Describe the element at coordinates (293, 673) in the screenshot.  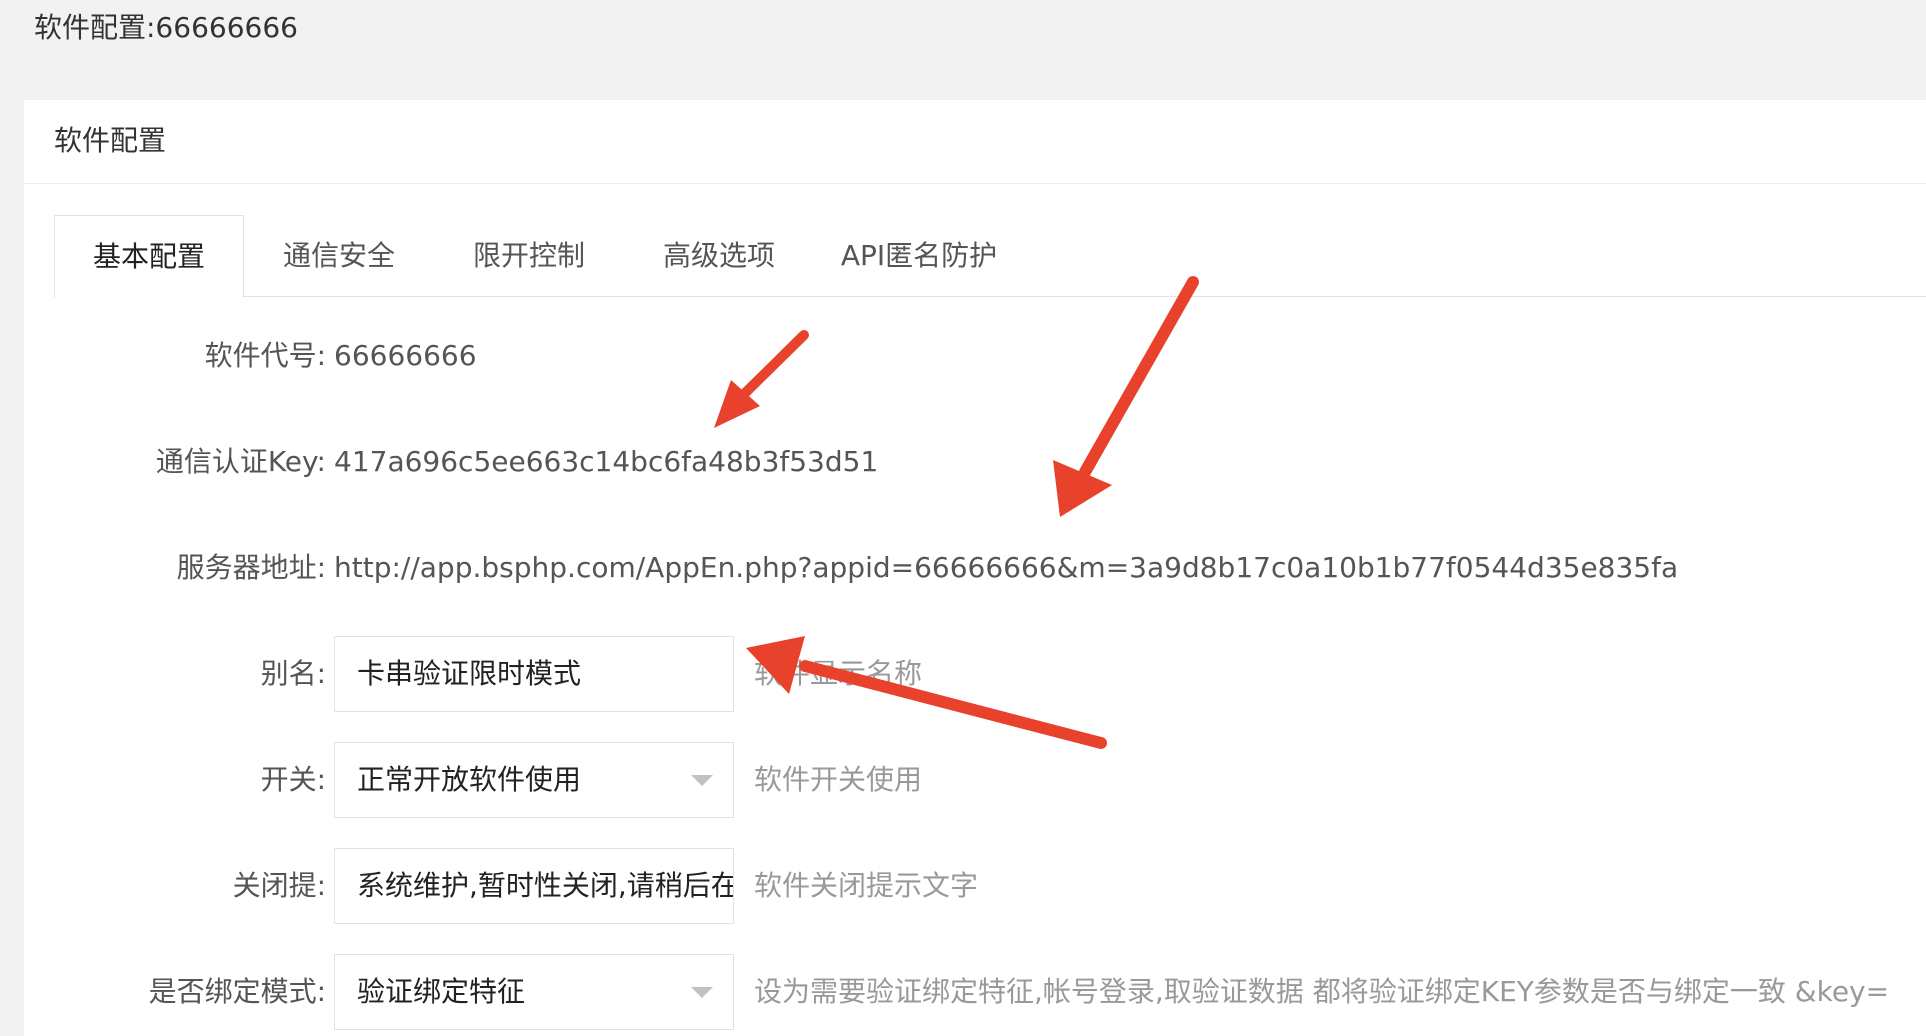
I see `alias-label: 别名:` at that location.